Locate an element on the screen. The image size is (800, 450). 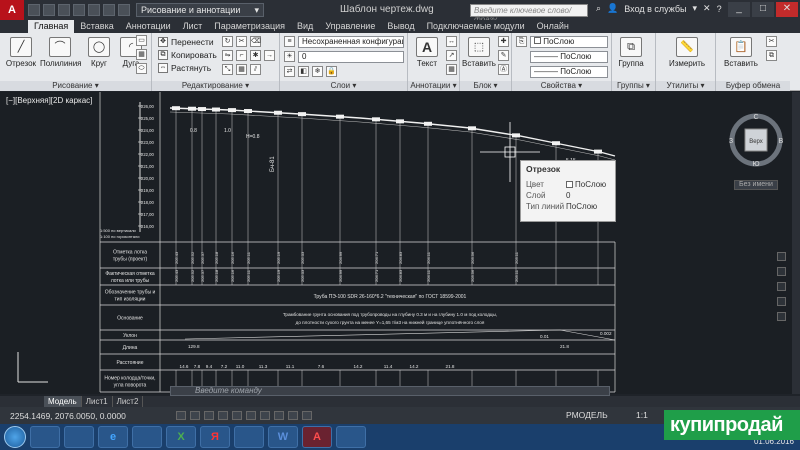
hatch-icon: ▦ is located at coordinates (141, 54).